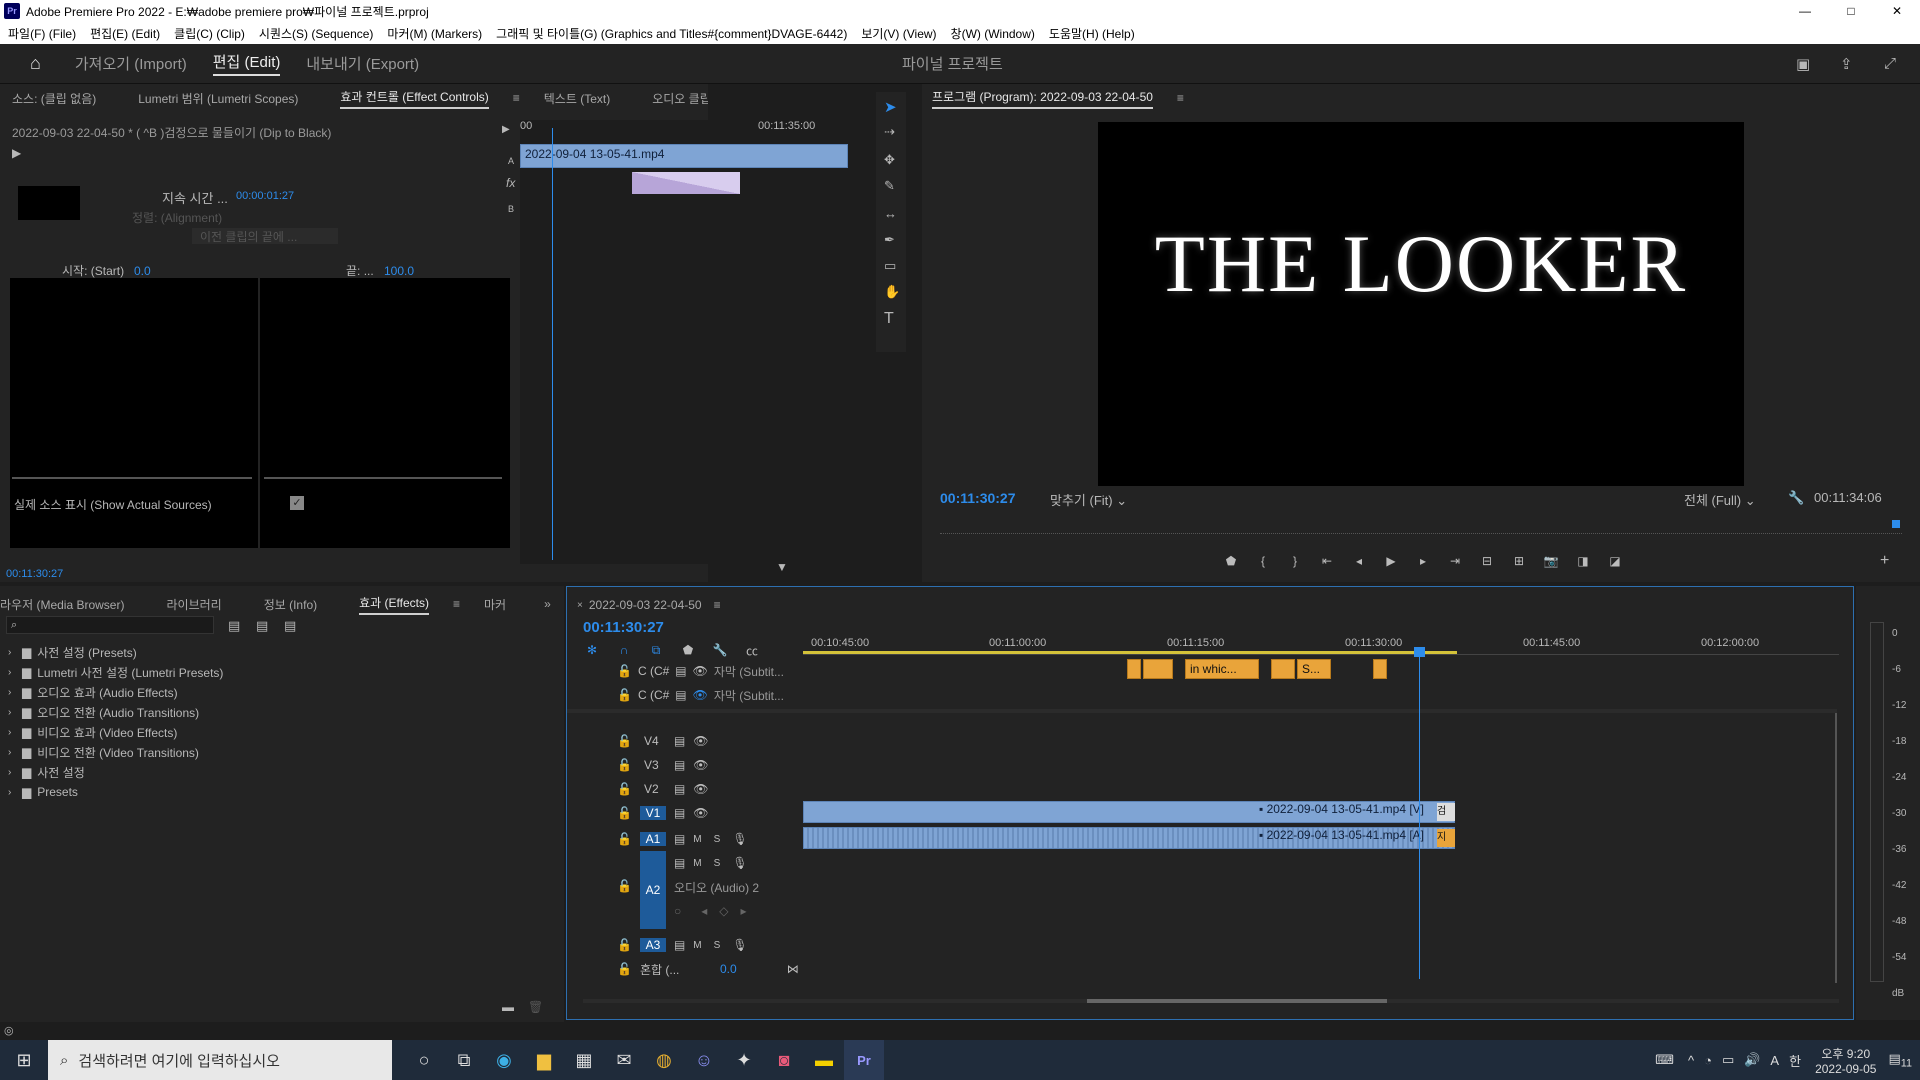 The width and height of the screenshot is (1920, 1080). I want to click on export-frame-icon: 📷, so click(1551, 561).